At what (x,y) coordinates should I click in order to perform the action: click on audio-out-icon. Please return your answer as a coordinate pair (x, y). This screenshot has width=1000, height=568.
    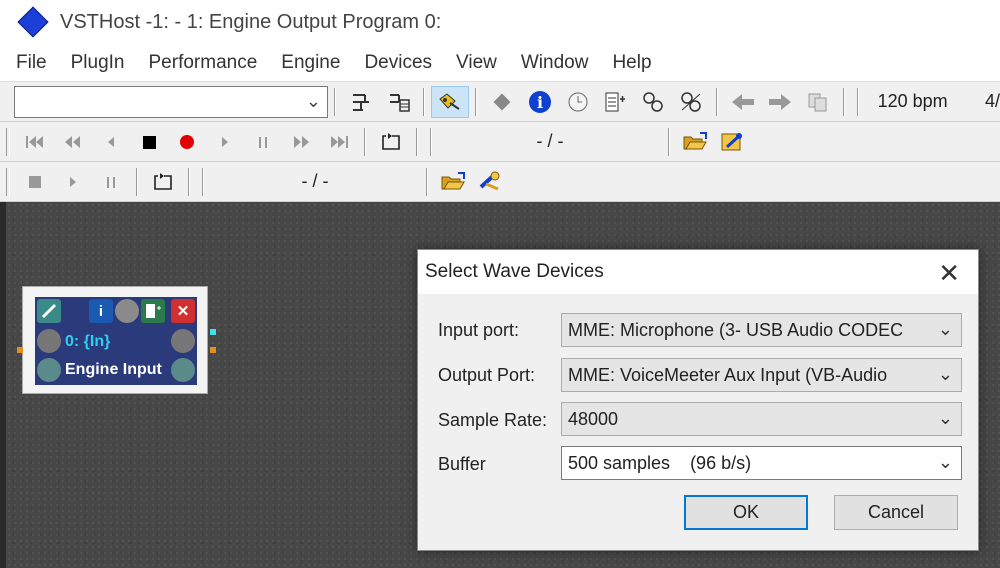
    Looking at the image, I should click on (183, 370).